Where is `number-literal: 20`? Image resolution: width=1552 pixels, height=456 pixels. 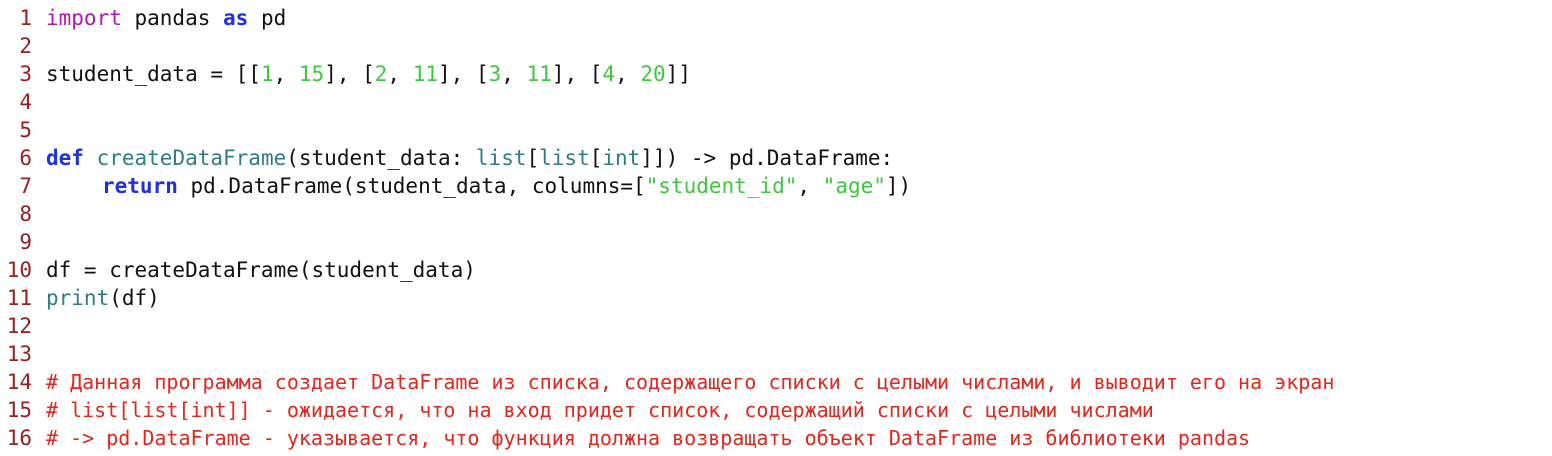 number-literal: 20 is located at coordinates (653, 74).